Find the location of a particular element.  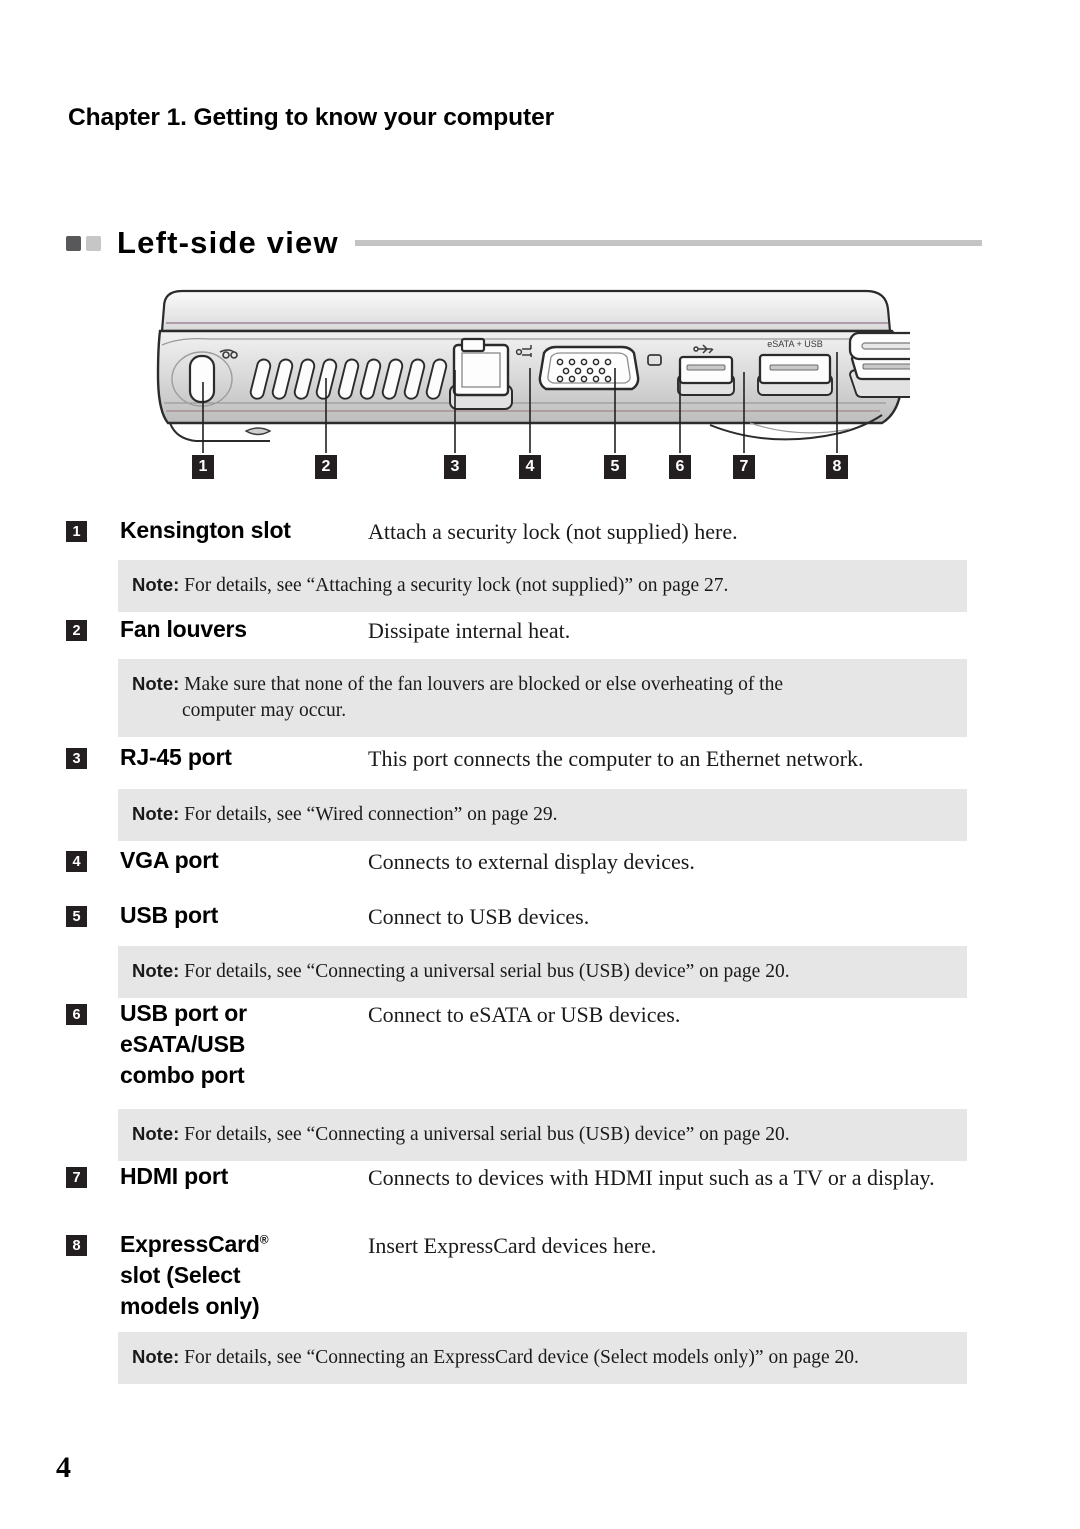

item-badge-6: 6 is located at coordinates (76, 1014).